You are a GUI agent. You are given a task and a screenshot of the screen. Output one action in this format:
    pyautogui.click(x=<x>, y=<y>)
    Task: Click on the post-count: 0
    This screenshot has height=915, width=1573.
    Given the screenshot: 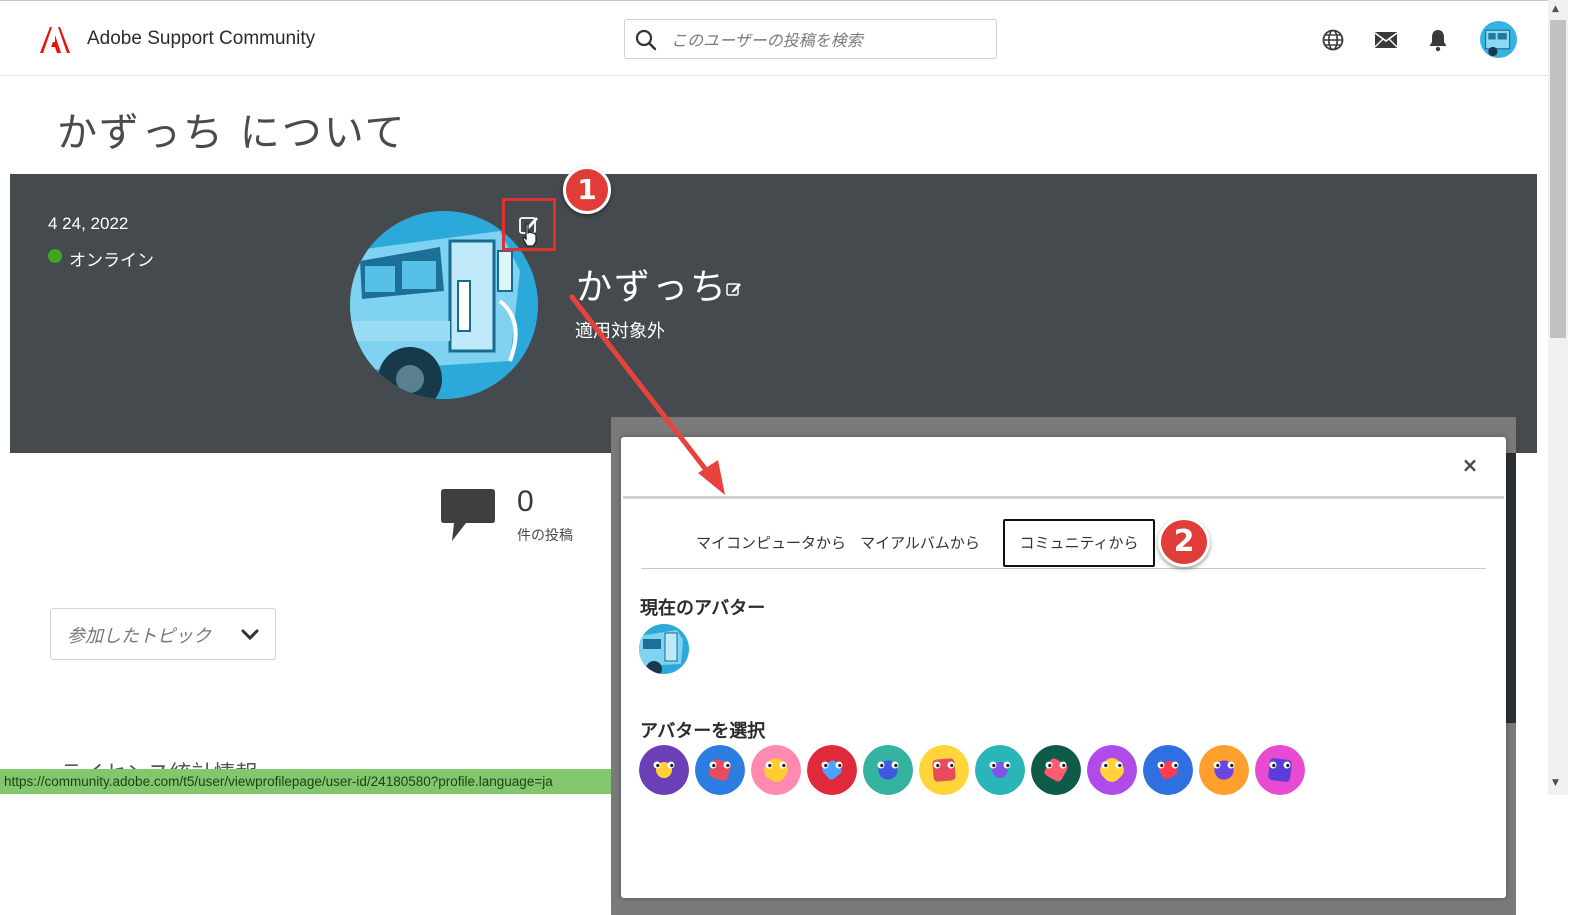 What is the action you would take?
    pyautogui.click(x=525, y=501)
    